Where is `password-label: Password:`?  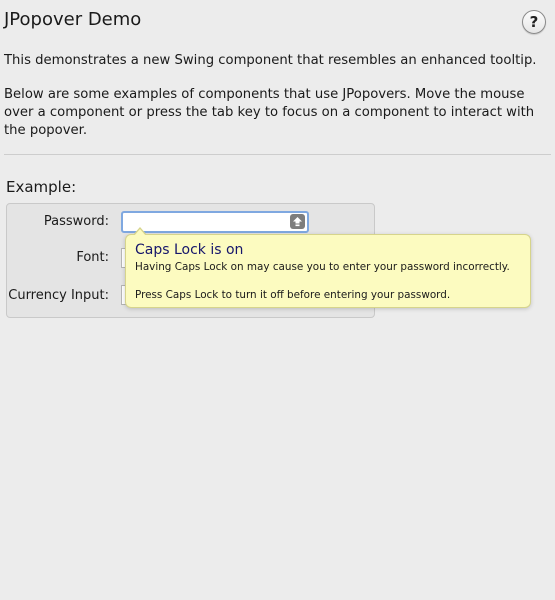
password-label: Password: is located at coordinates (76, 221).